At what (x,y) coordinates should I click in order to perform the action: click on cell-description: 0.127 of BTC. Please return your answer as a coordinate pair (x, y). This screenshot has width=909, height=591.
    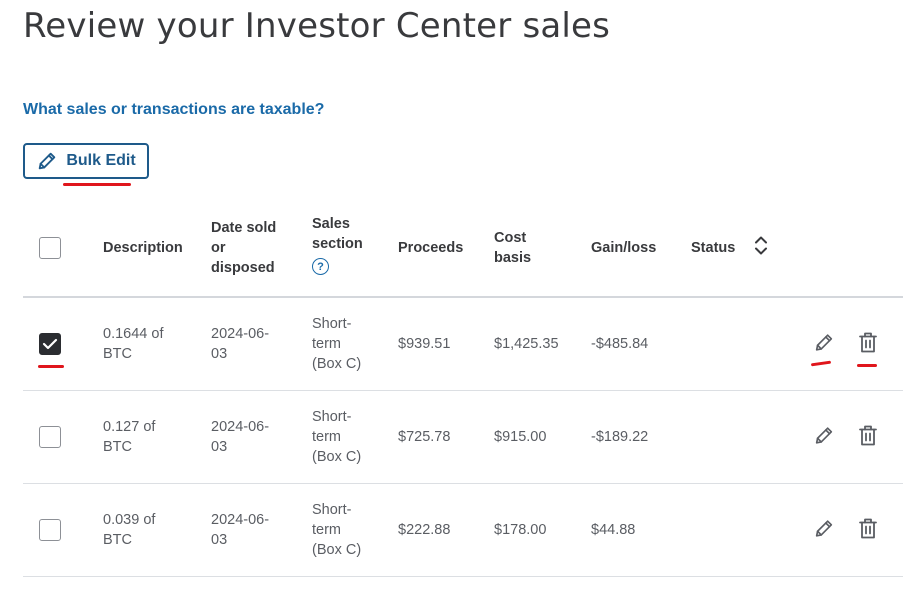
    Looking at the image, I should click on (129, 437).